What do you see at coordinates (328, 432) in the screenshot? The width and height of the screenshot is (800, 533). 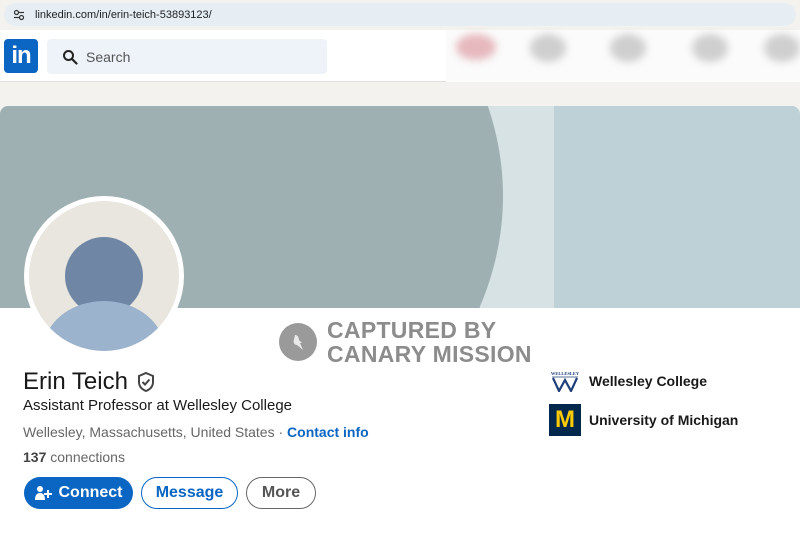 I see `contact-info-link: Contact info` at bounding box center [328, 432].